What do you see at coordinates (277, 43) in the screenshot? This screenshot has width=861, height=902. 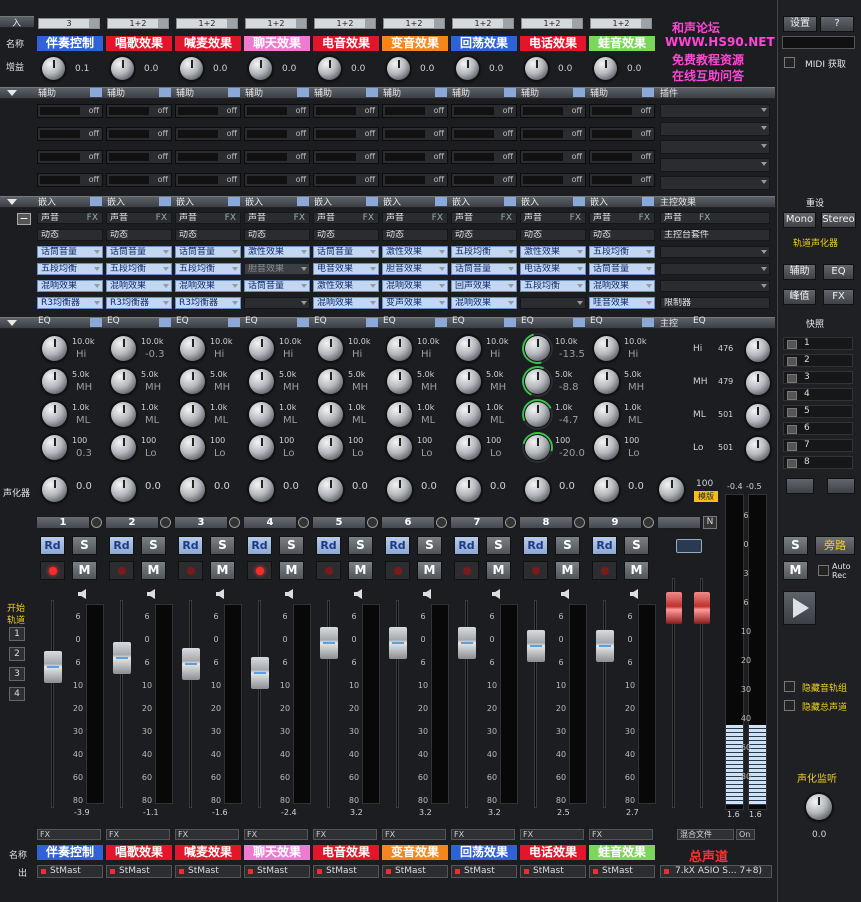 I see `channel-name: 聊天效果` at bounding box center [277, 43].